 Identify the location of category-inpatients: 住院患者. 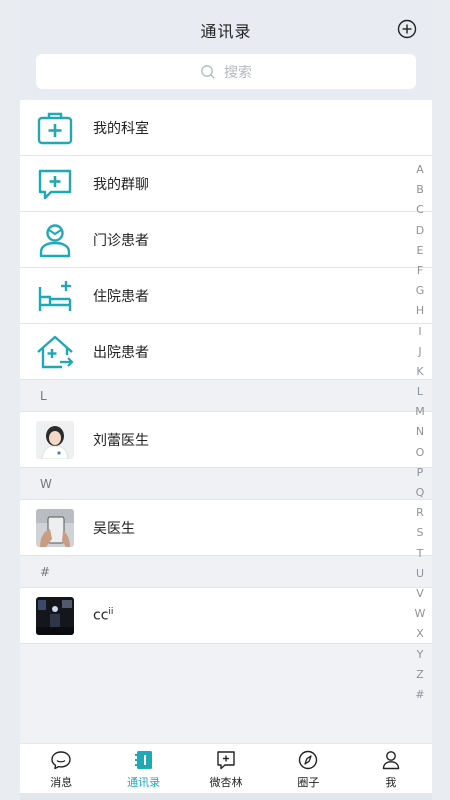
(226, 296).